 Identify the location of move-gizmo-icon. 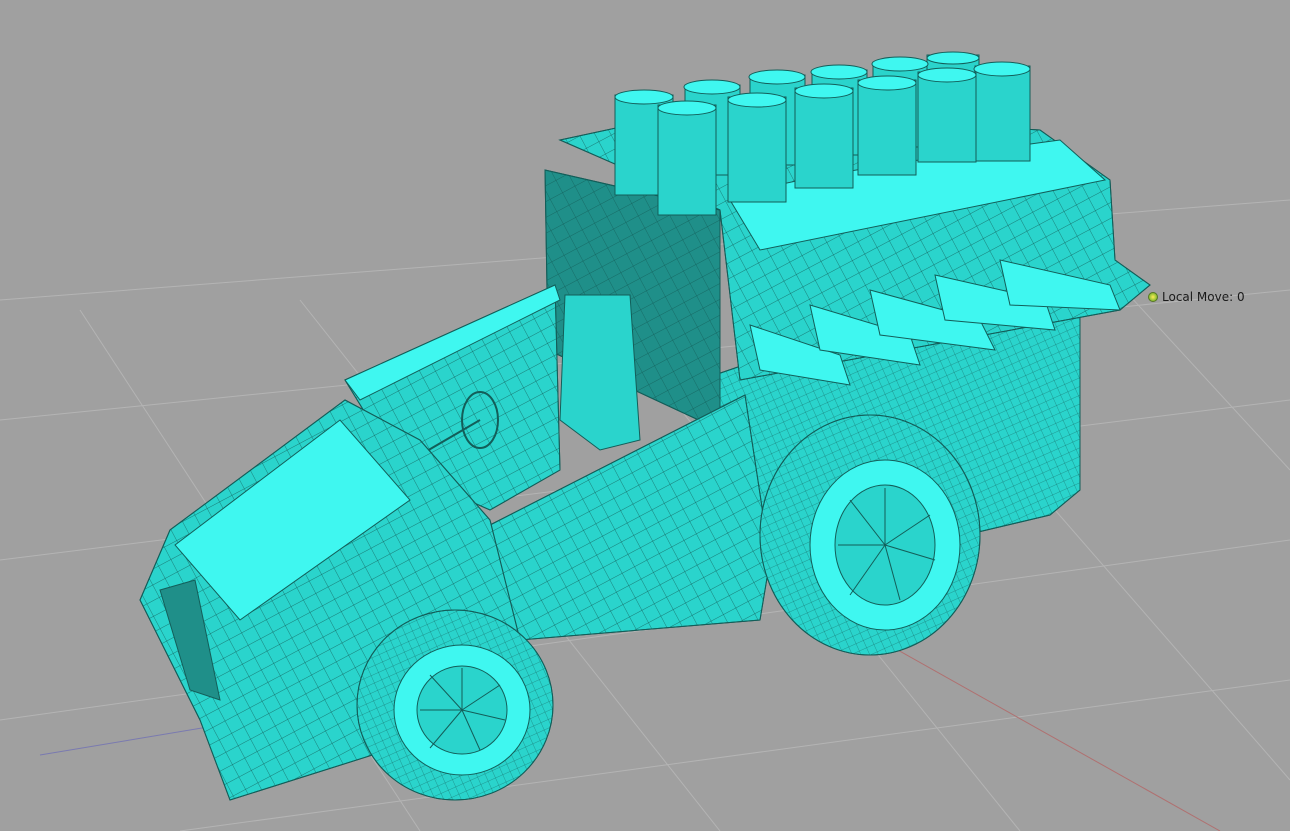
(1153, 297).